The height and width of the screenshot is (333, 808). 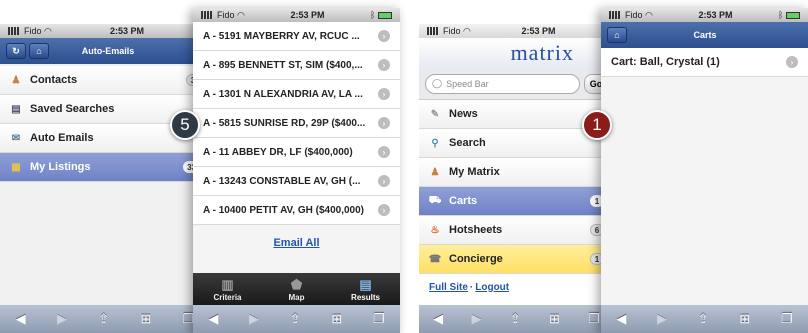 I want to click on speed-bar-input: ◯ Speed Bar, so click(x=502, y=83).